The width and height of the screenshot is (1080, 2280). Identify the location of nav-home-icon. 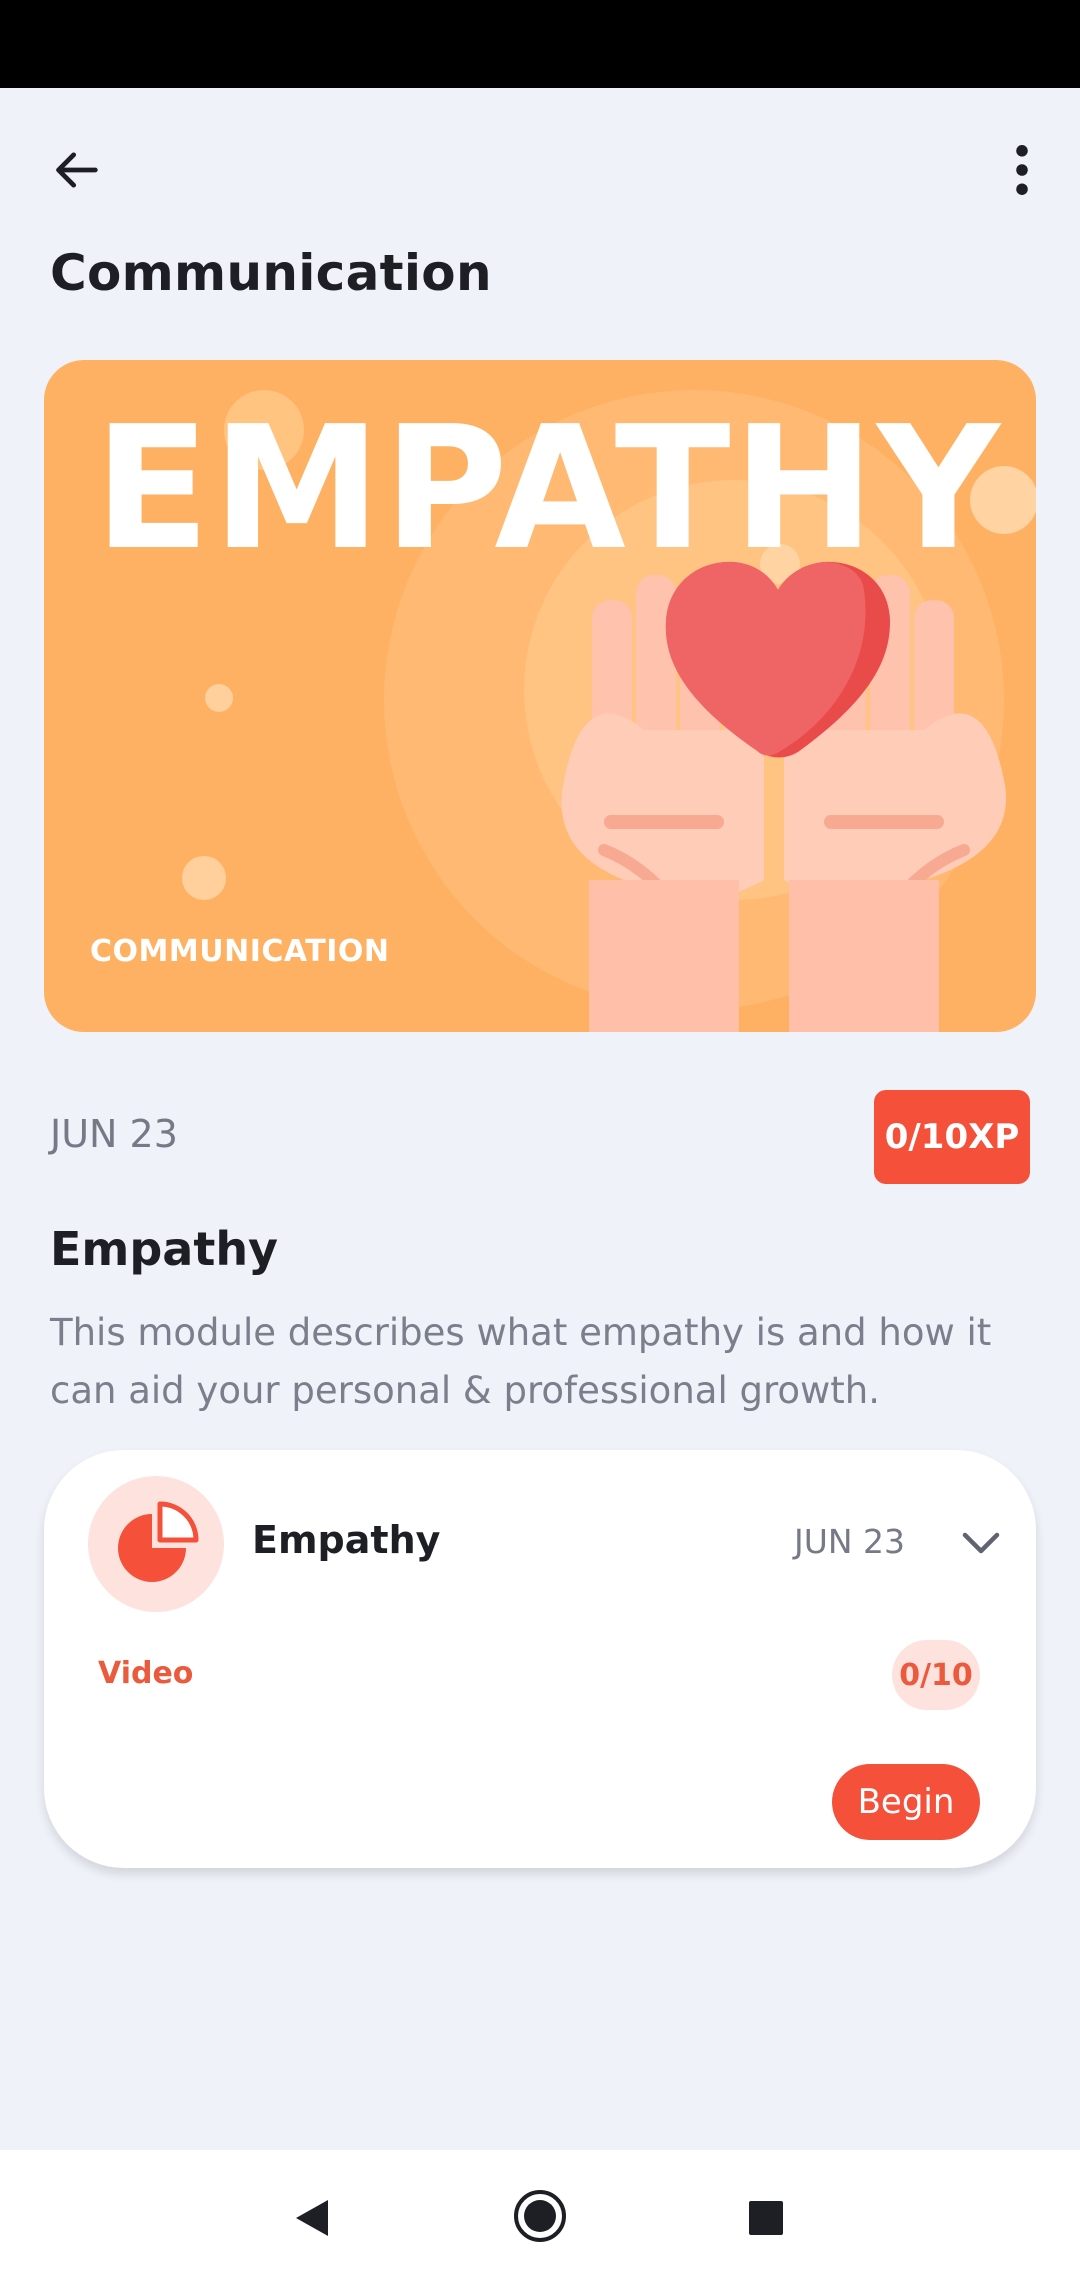
(540, 2216).